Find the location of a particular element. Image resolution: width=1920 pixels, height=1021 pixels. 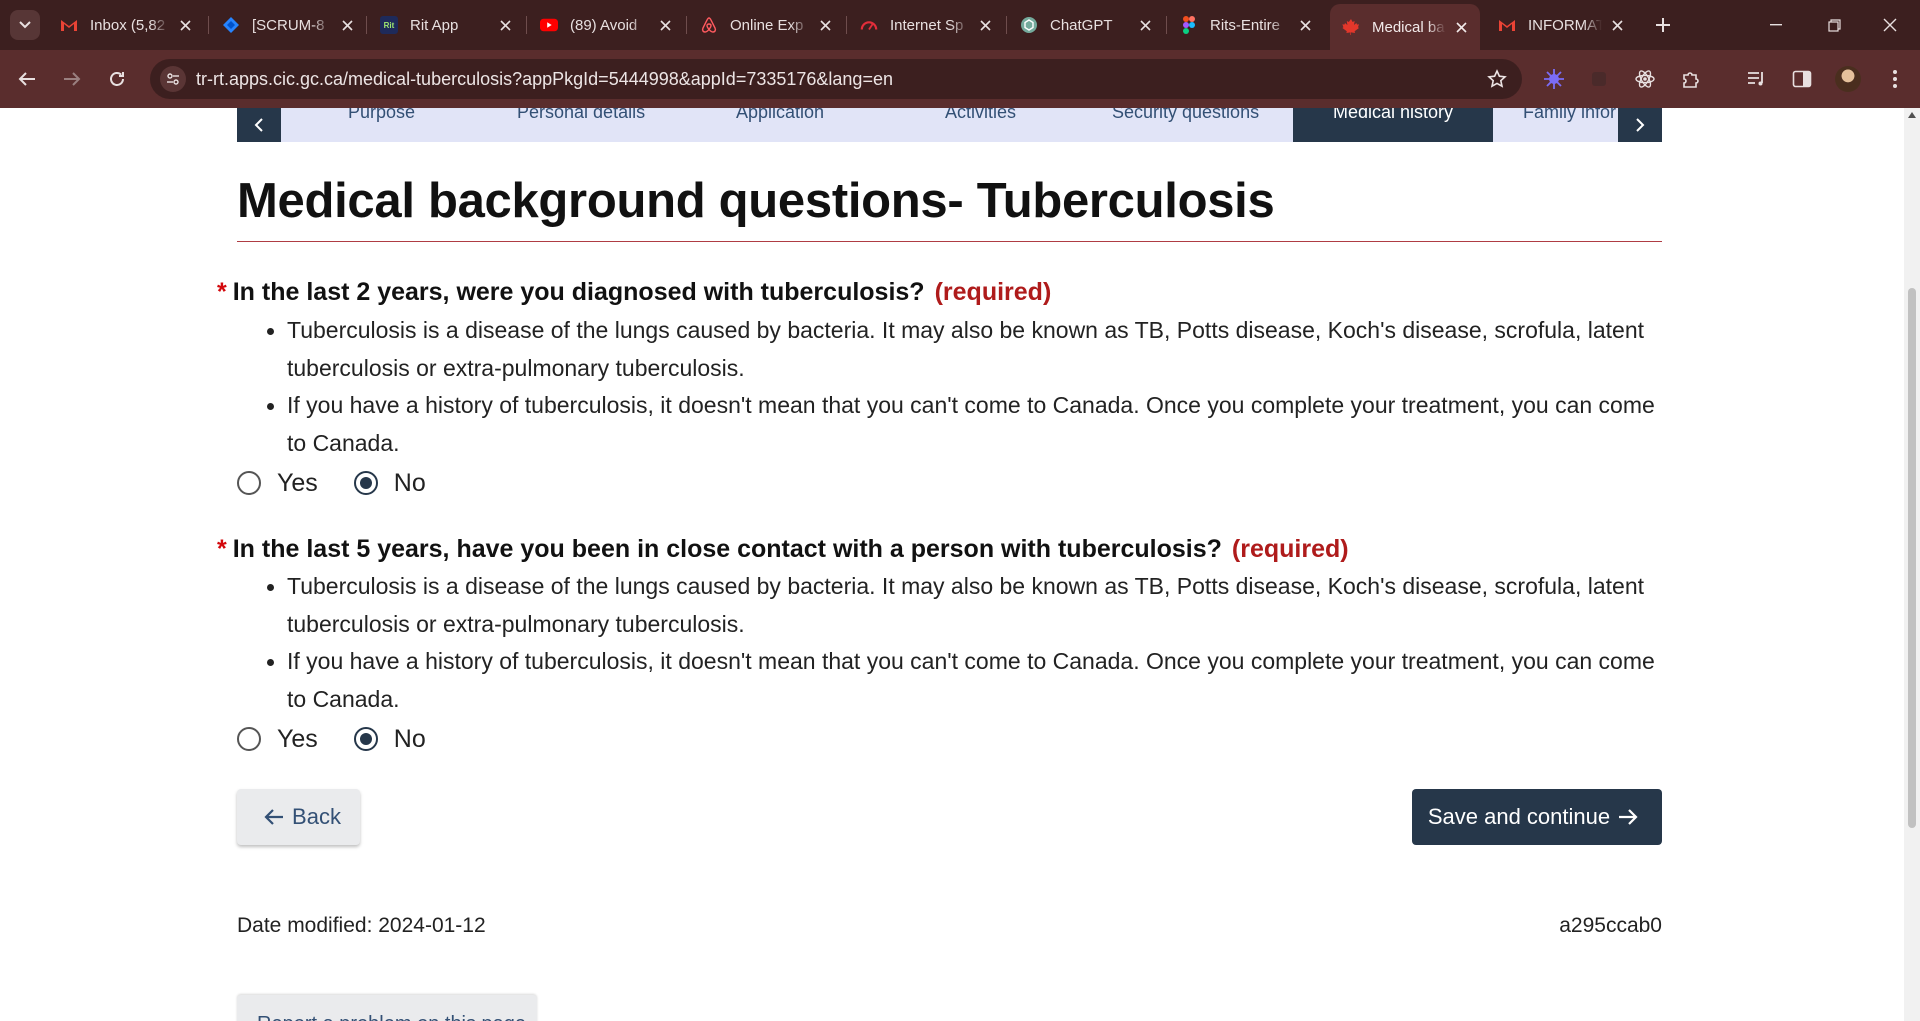

figma-icon is located at coordinates (1189, 25).